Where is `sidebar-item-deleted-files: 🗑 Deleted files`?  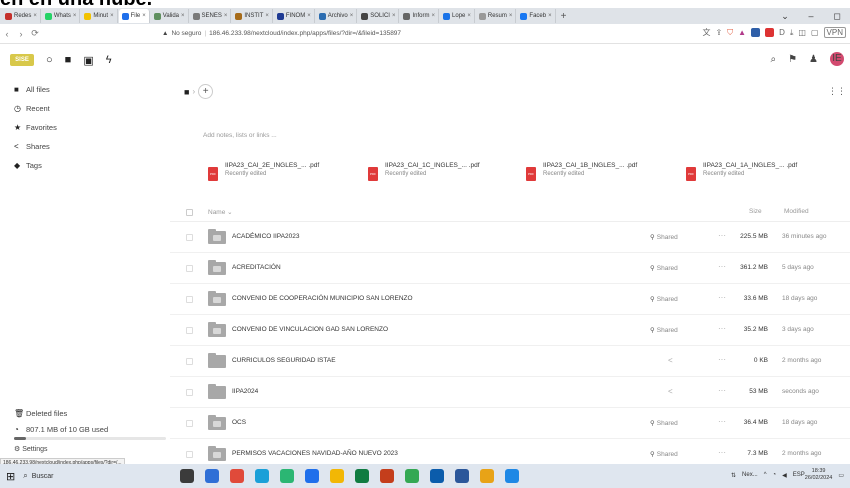
sidebar-item-deleted-files: 🗑 Deleted files is located at coordinates (85, 413).